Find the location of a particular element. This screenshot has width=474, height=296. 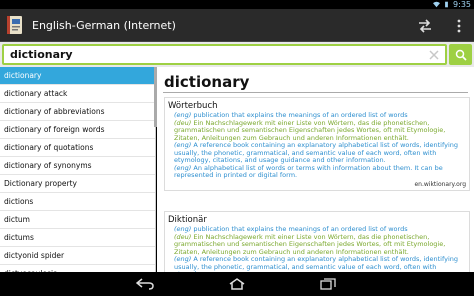

back-icon is located at coordinates (145, 284).